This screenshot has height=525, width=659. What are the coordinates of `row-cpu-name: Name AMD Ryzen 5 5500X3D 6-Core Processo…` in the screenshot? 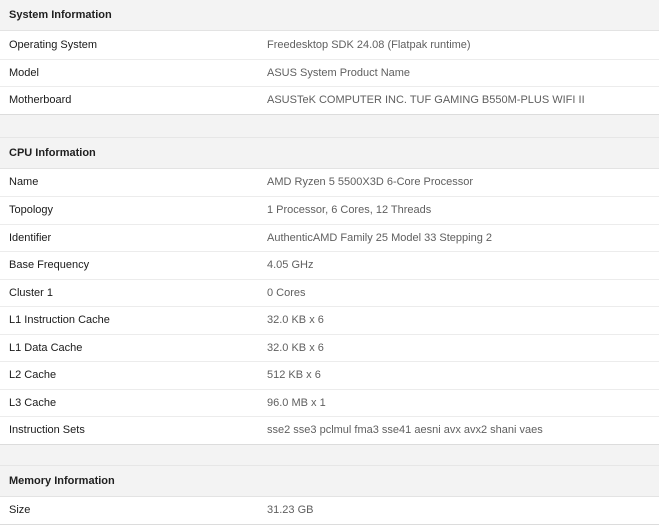 It's located at (329, 183).